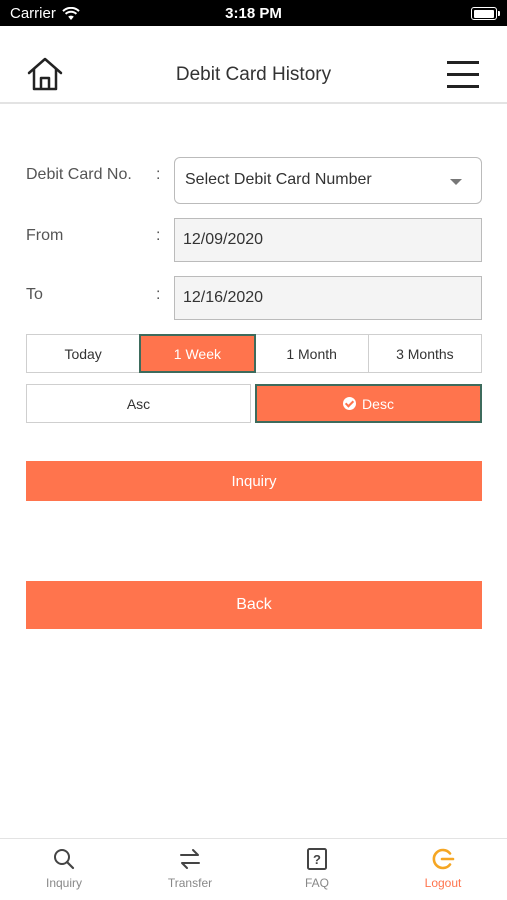 This screenshot has height=900, width=507. Describe the element at coordinates (253, 74) in the screenshot. I see `page-title: Debit Card History` at that location.